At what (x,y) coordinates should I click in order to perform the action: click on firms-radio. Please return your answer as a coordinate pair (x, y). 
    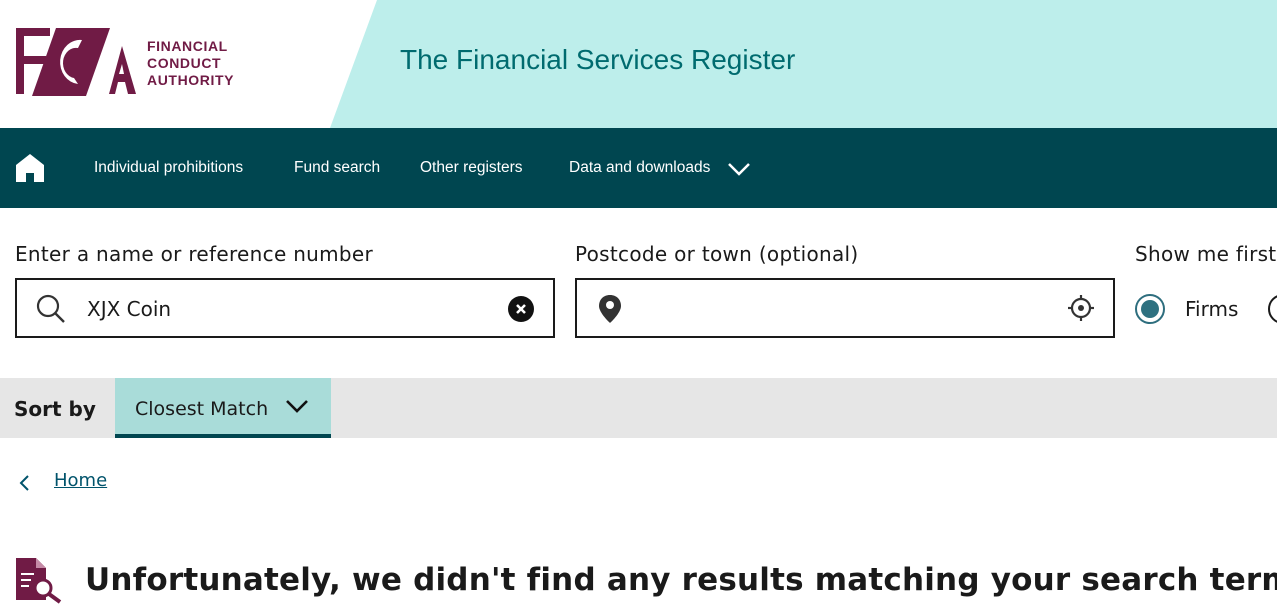
    Looking at the image, I should click on (1150, 309).